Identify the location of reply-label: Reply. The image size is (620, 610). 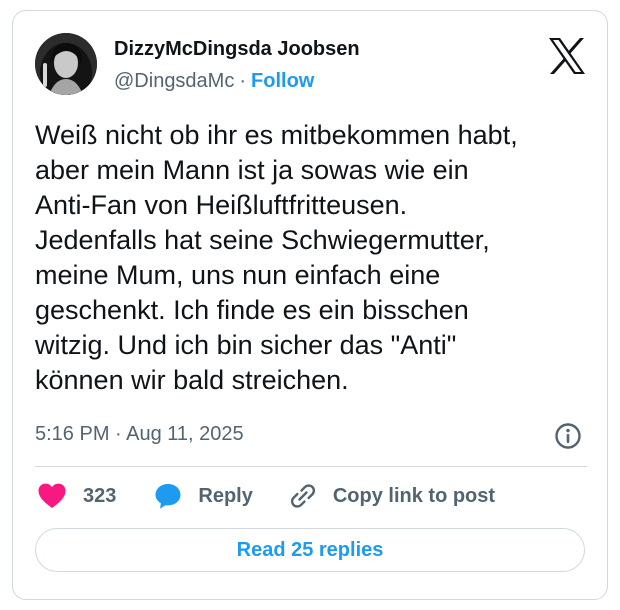
(225, 495).